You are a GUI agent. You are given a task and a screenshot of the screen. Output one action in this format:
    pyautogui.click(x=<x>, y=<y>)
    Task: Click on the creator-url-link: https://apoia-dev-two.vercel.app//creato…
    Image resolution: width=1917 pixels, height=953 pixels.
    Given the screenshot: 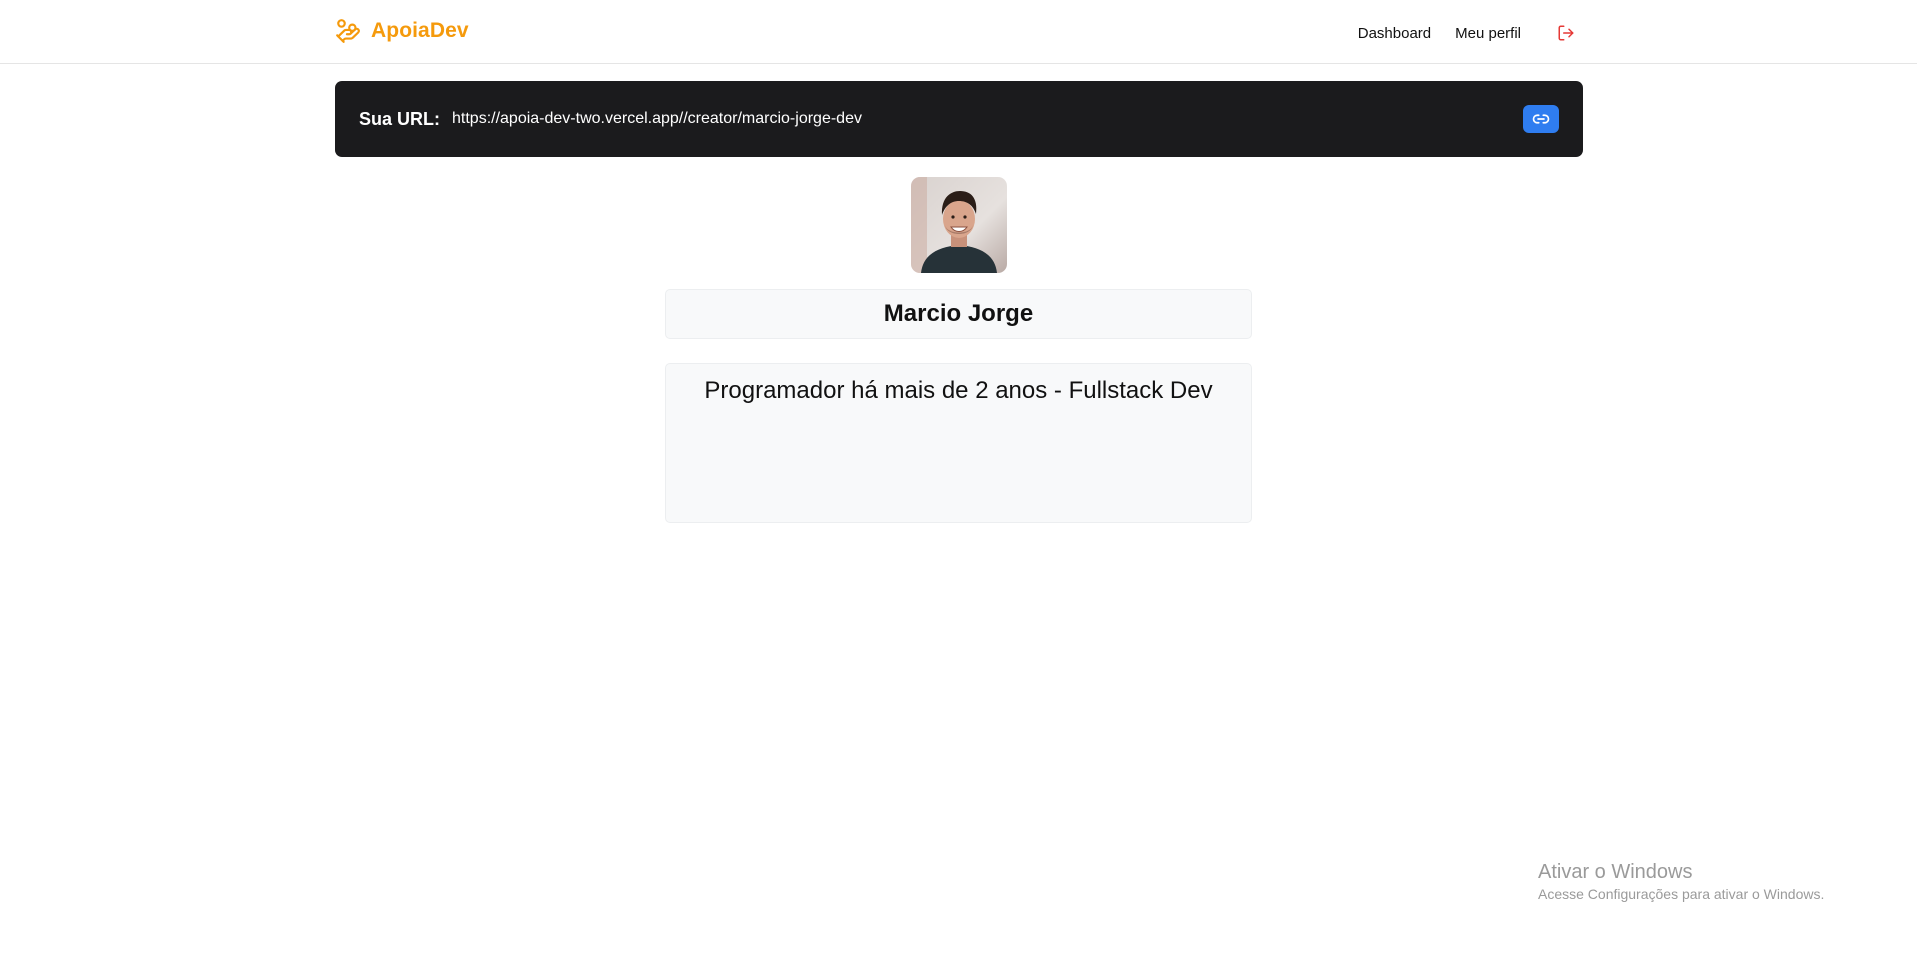 What is the action you would take?
    pyautogui.click(x=987, y=119)
    